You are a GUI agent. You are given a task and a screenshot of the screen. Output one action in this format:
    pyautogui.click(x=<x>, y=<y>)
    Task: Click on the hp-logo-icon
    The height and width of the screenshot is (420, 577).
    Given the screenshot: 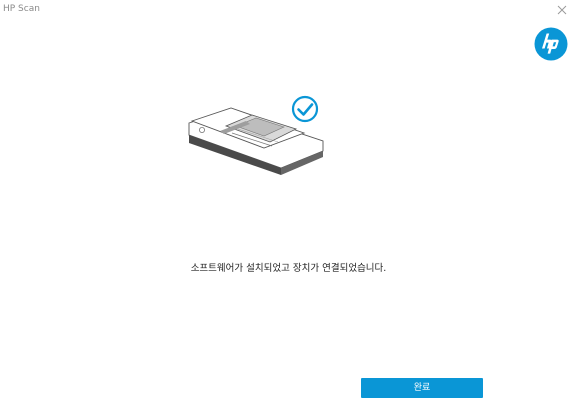 What is the action you would take?
    pyautogui.click(x=551, y=44)
    